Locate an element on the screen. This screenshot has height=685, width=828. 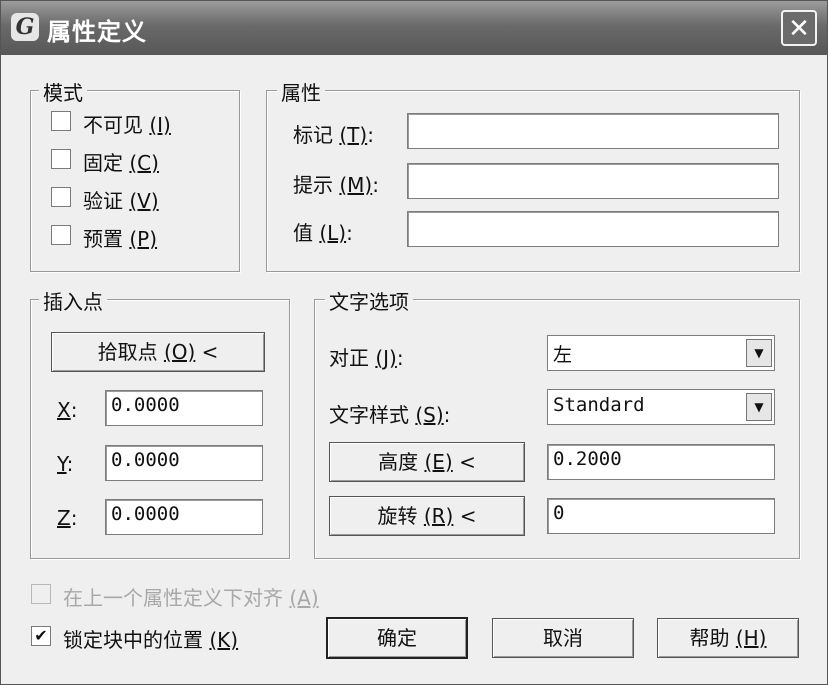
checkmark-icon: ✔ is located at coordinates (41, 635).